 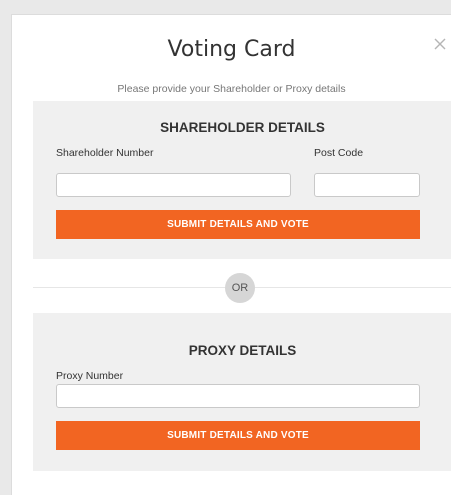 What do you see at coordinates (173, 185) in the screenshot?
I see `shareholder-number-input` at bounding box center [173, 185].